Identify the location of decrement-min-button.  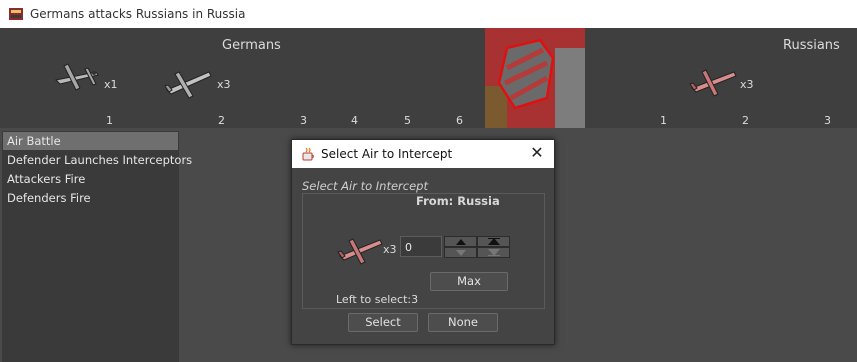
(493, 252).